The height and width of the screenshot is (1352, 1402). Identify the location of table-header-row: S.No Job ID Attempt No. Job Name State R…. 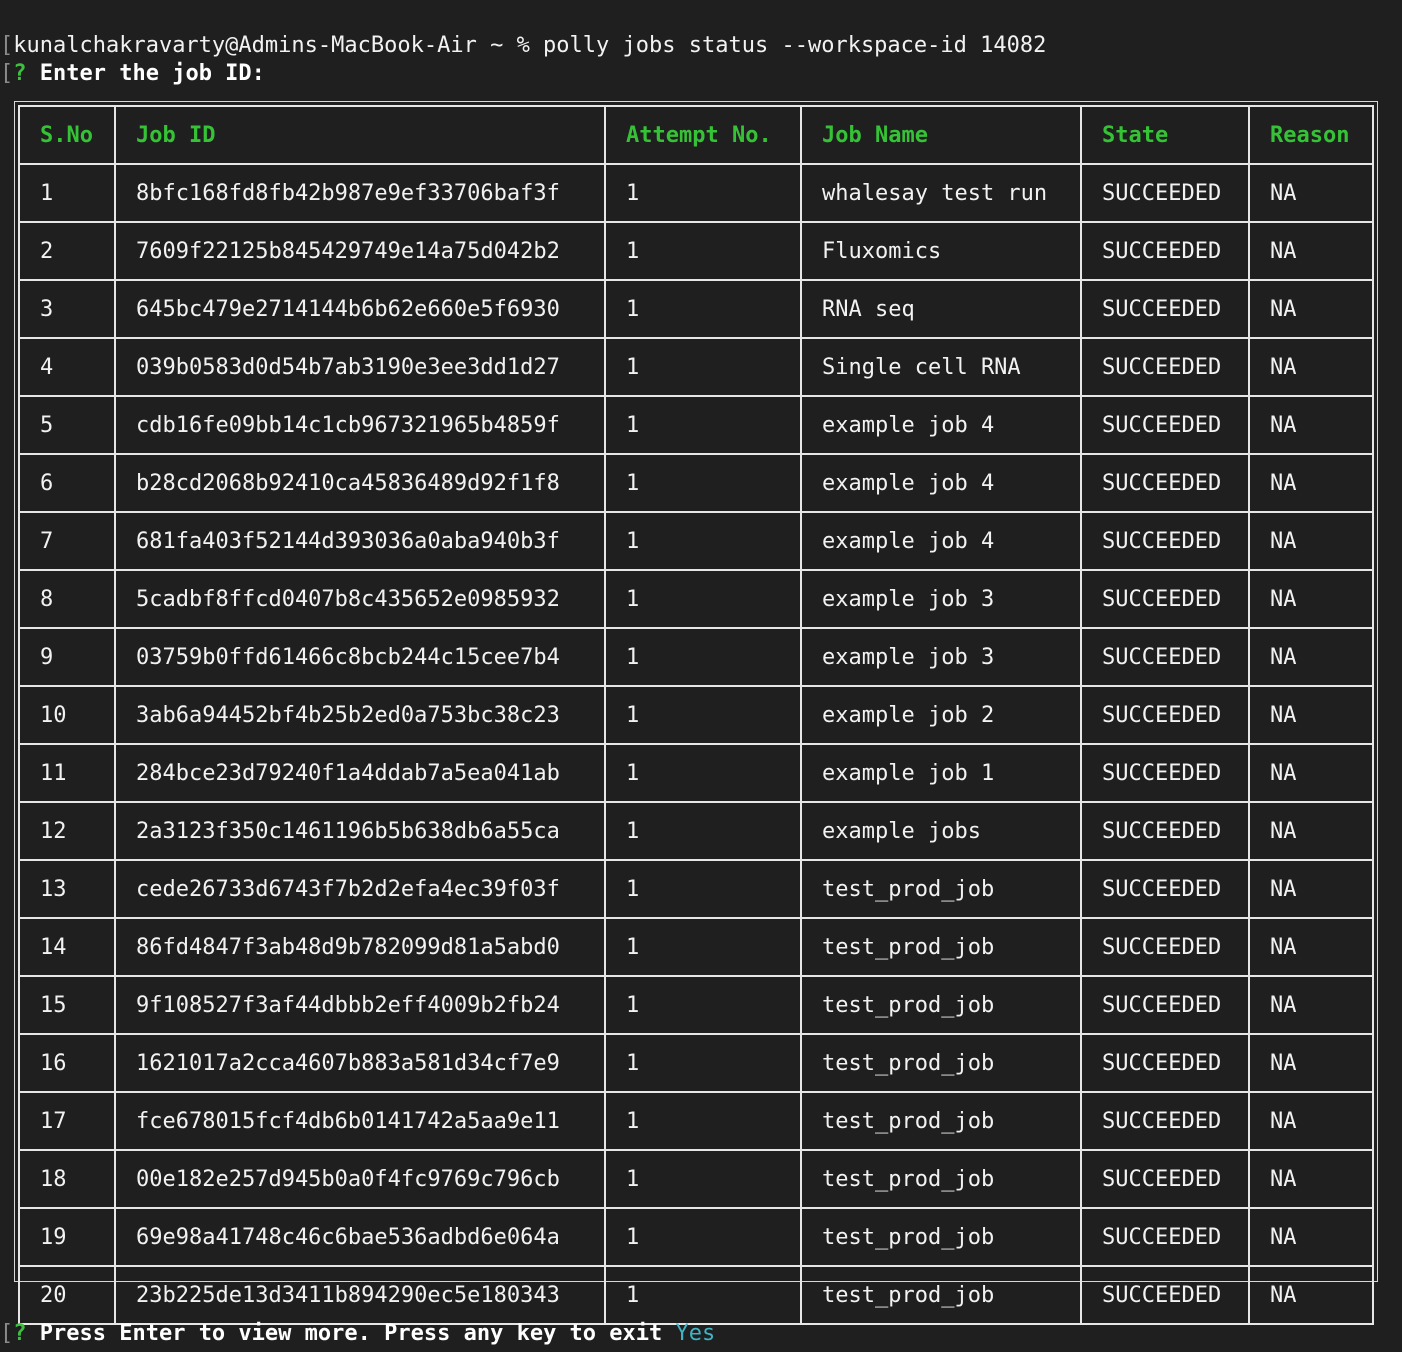
(696, 135).